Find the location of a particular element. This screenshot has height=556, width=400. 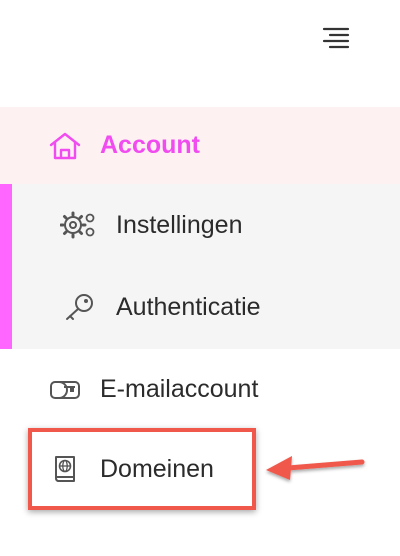

sidebar-item-authenticatie: Authenticatie is located at coordinates (200, 307).